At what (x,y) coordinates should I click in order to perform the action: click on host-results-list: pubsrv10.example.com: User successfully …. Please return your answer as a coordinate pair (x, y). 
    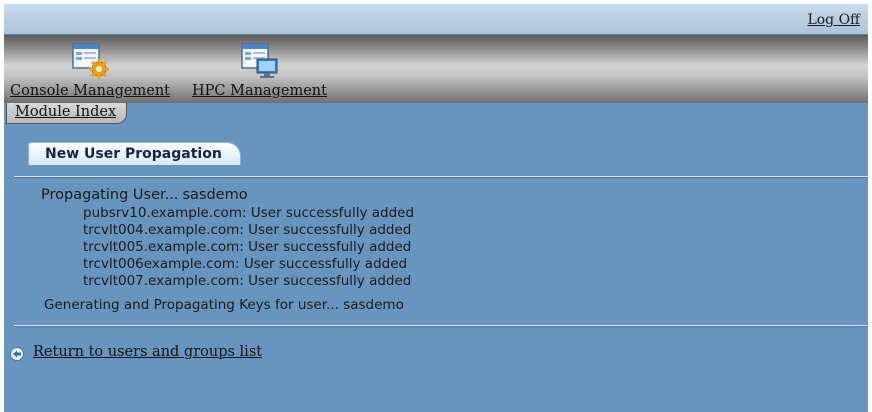
    Looking at the image, I should click on (227, 247).